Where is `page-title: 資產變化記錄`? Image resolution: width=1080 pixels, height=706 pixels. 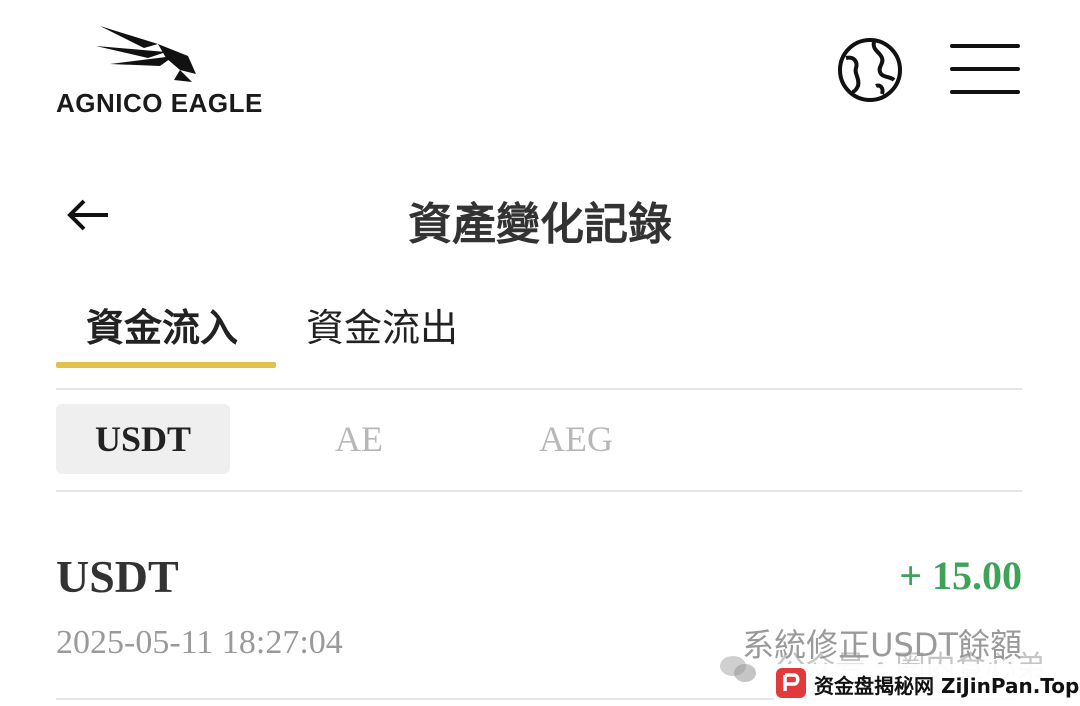 page-title: 資產變化記錄 is located at coordinates (540, 224).